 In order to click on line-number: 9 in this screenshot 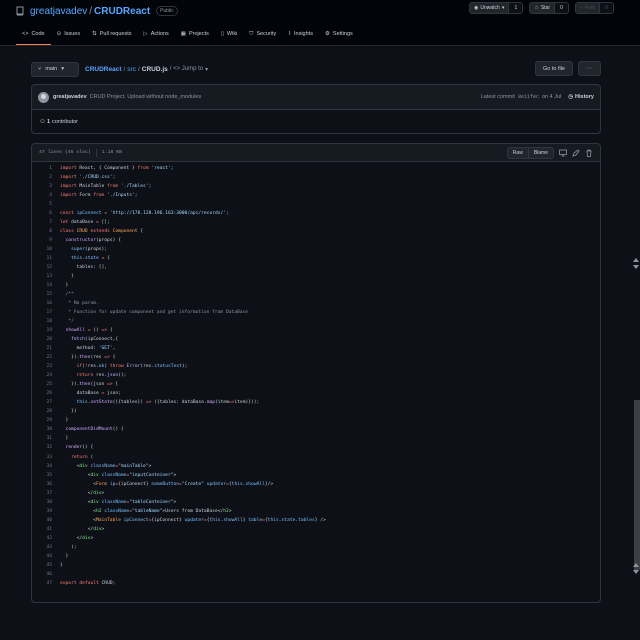, I will do `click(42, 240)`.